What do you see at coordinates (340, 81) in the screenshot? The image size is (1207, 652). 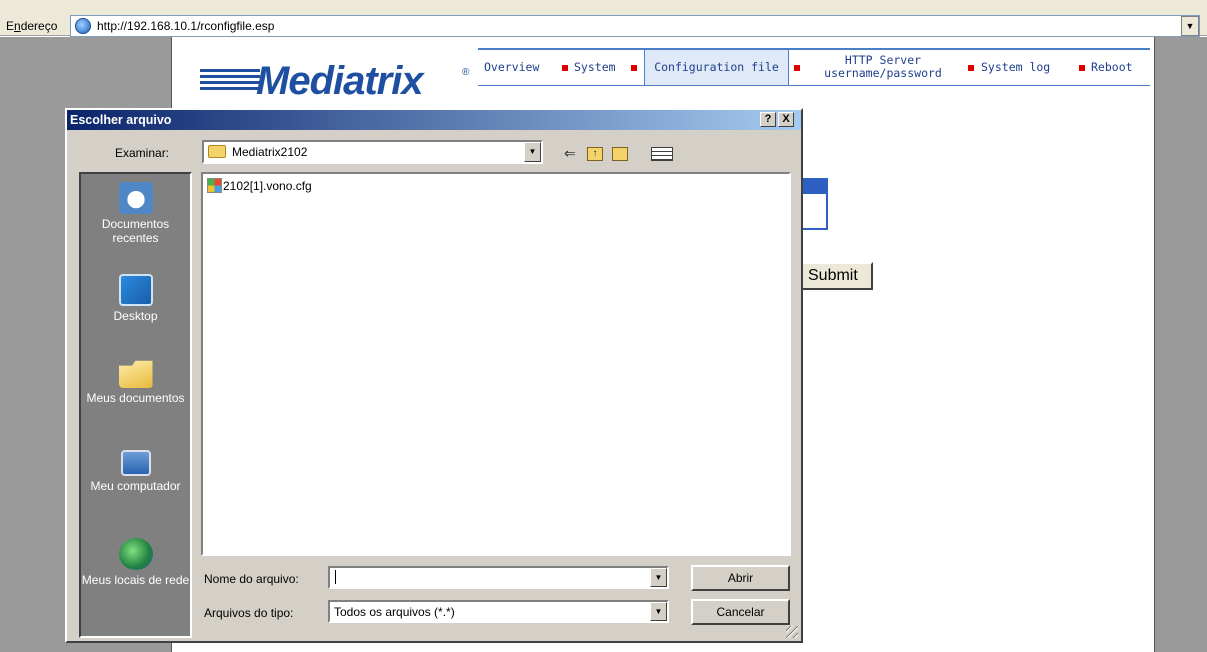 I see `logo-text: Mediatrix` at bounding box center [340, 81].